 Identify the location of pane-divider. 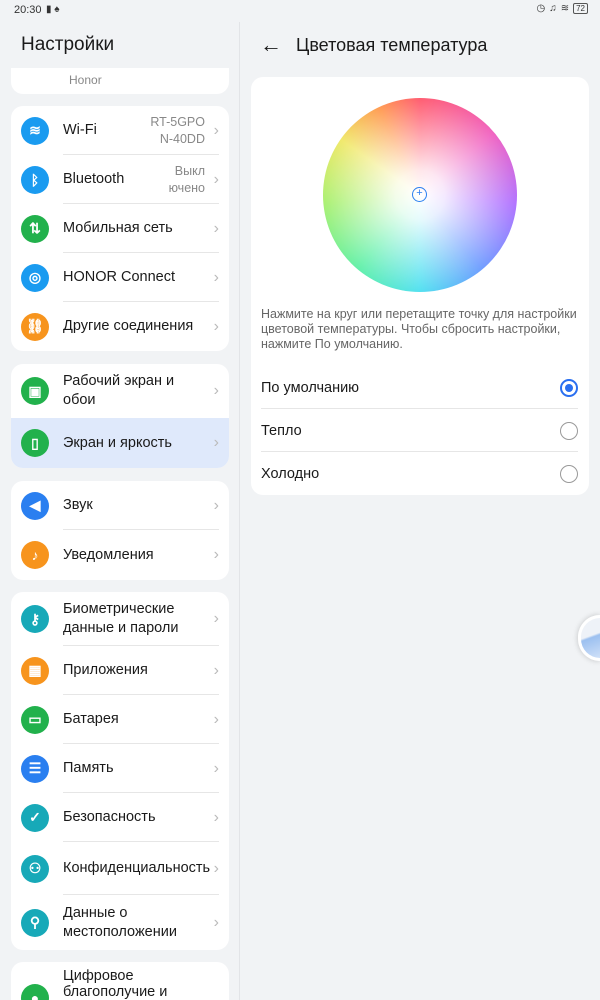
(239, 511).